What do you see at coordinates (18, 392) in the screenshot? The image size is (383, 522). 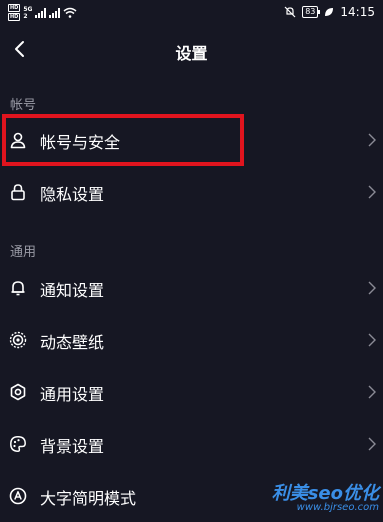 I see `gear-icon` at bounding box center [18, 392].